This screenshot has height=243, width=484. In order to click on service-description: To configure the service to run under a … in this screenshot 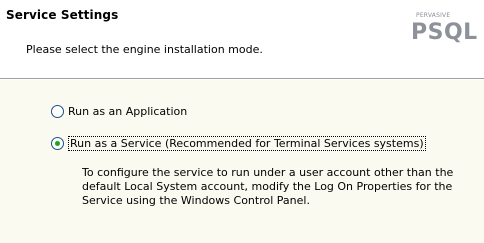, I will do `click(283, 187)`.